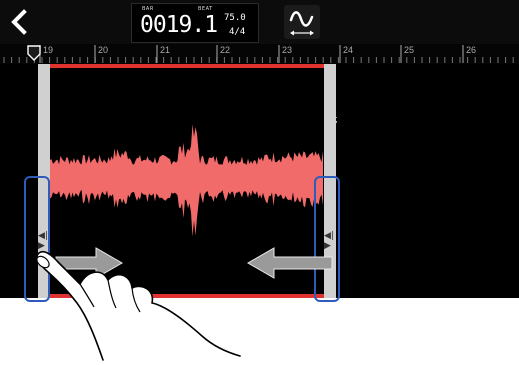  I want to click on sine-wave-icon, so click(301, 23).